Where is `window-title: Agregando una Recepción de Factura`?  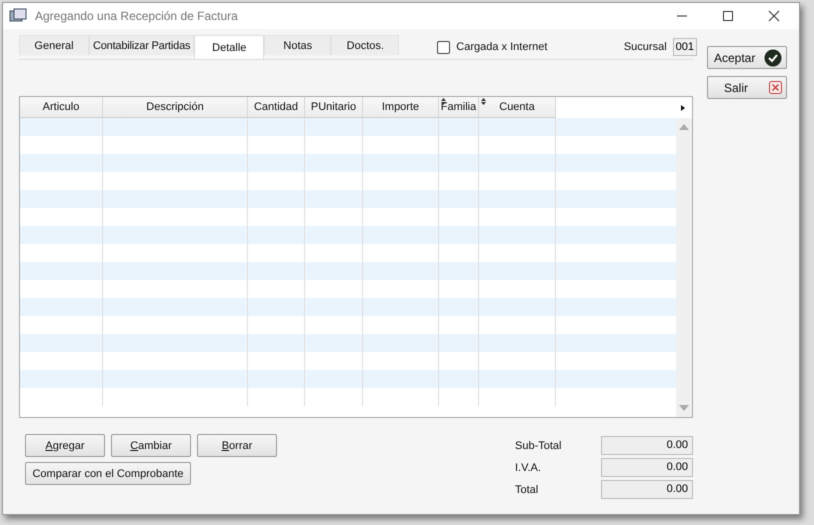 window-title: Agregando una Recepción de Factura is located at coordinates (136, 16).